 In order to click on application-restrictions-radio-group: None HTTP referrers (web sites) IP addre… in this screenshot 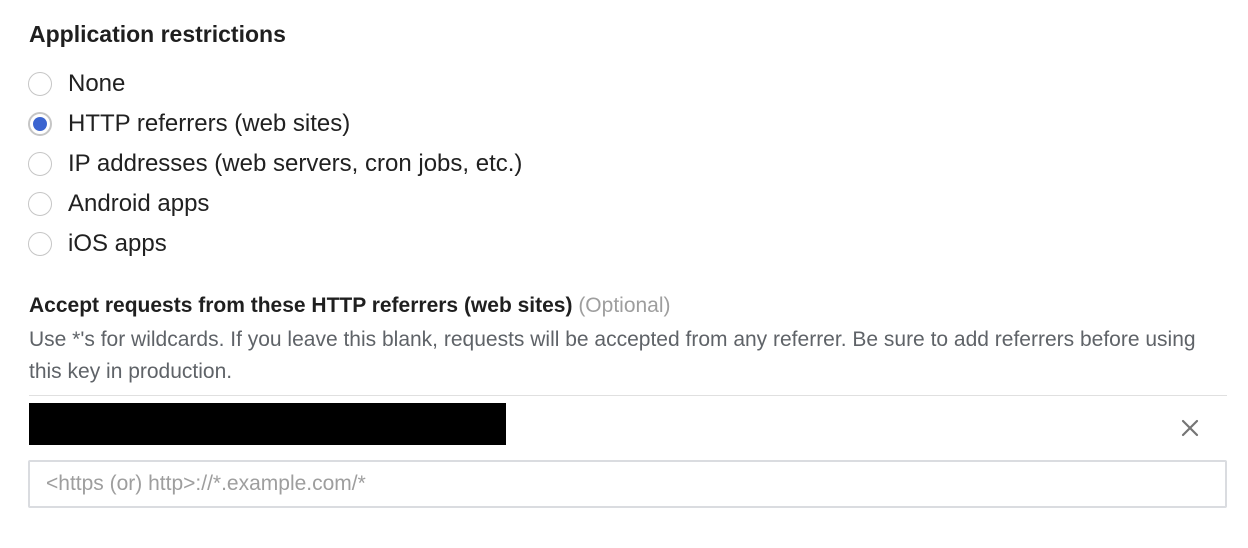, I will do `click(275, 164)`.